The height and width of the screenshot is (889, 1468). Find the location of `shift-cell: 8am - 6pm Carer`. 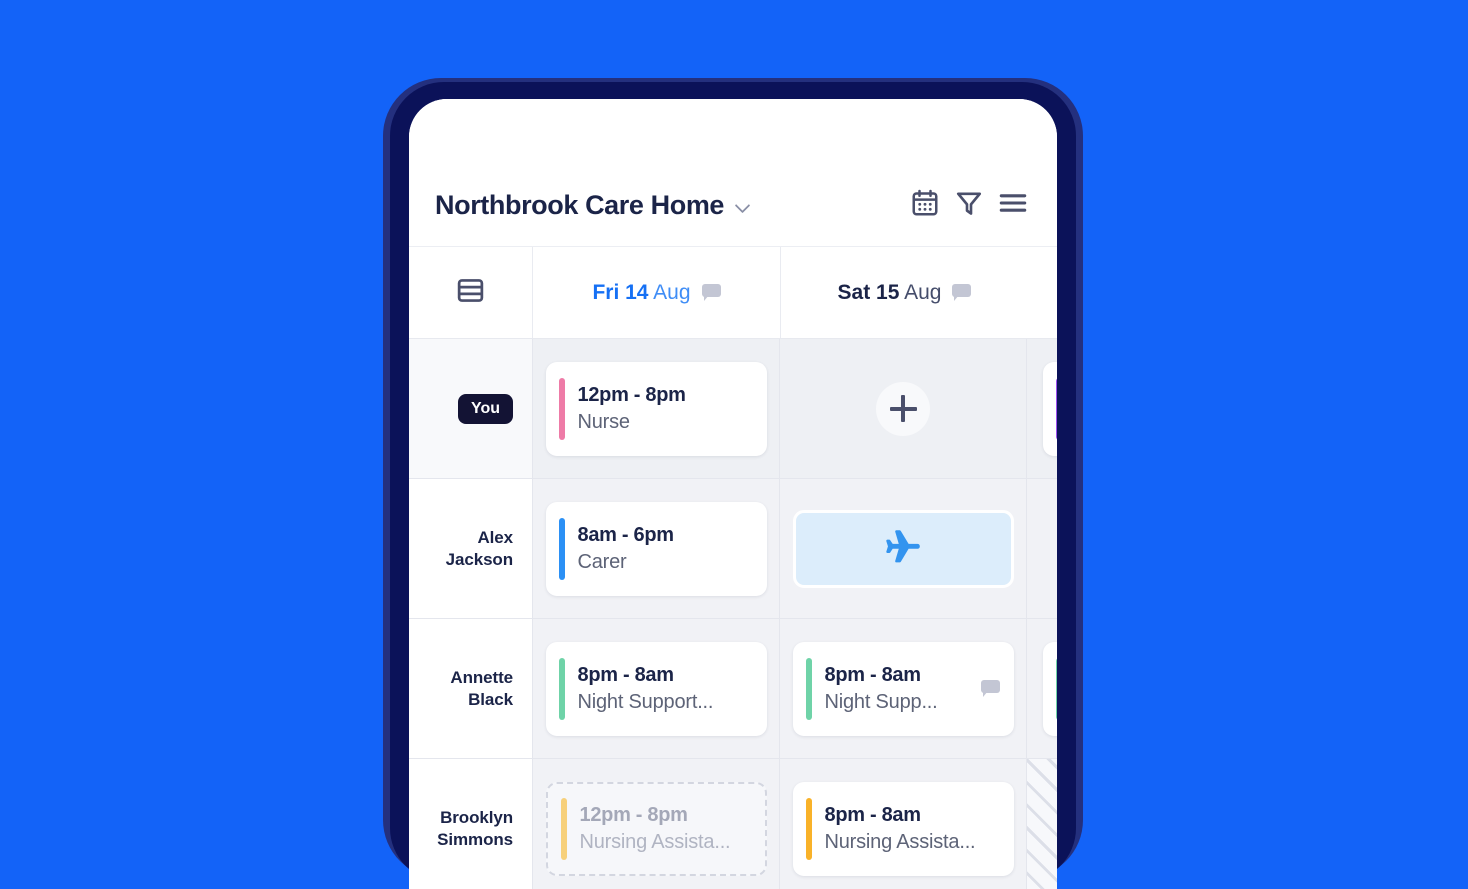

shift-cell: 8am - 6pm Carer is located at coordinates (655, 548).